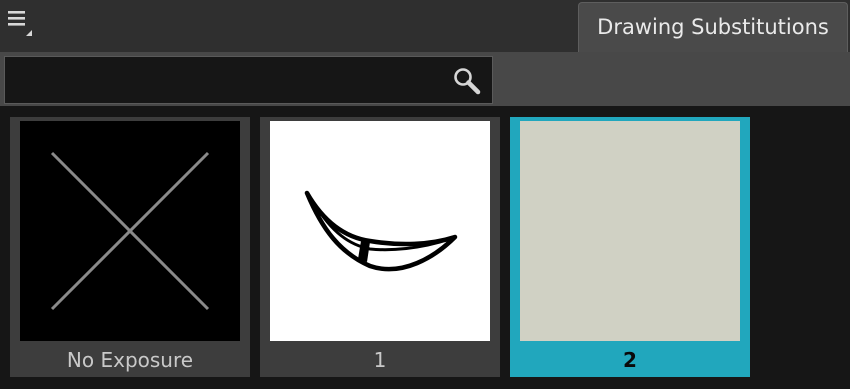 This screenshot has height=389, width=850. I want to click on thumbnail-label: No Exposure, so click(130, 360).